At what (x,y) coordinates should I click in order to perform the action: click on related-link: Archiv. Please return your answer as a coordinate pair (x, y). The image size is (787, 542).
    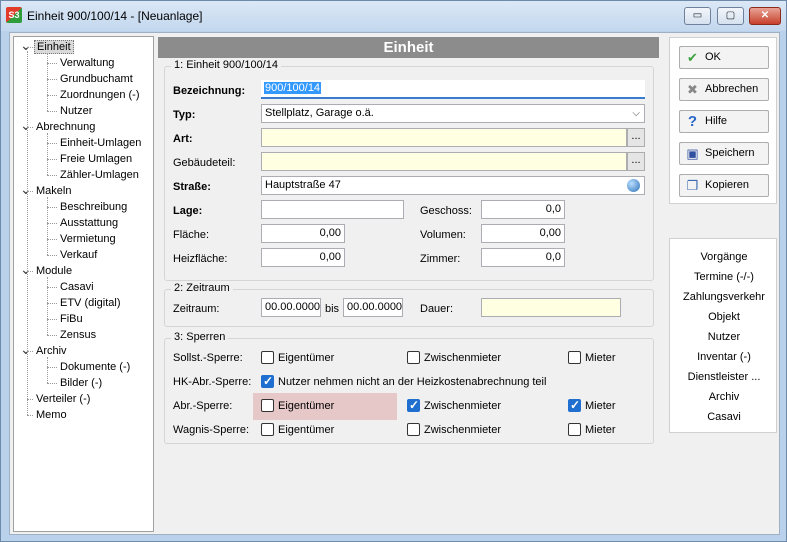
    Looking at the image, I should click on (724, 397).